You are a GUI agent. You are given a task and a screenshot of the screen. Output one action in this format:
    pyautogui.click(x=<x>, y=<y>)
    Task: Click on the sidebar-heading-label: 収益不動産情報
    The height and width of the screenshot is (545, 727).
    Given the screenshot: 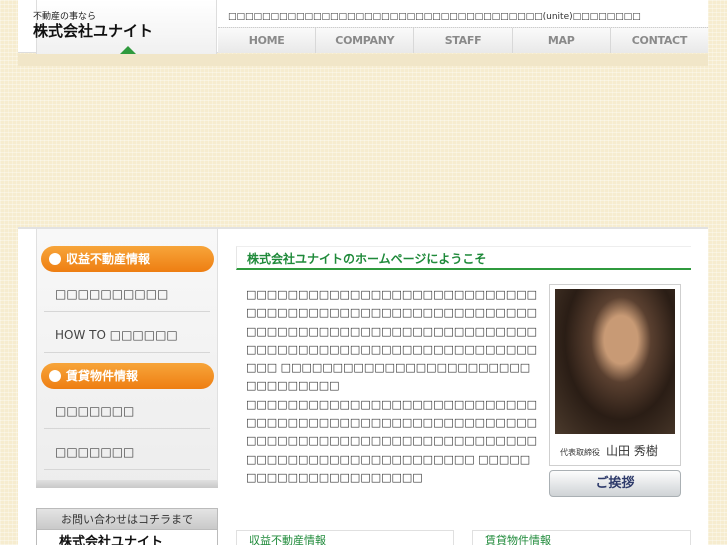 What is the action you would take?
    pyautogui.click(x=108, y=259)
    